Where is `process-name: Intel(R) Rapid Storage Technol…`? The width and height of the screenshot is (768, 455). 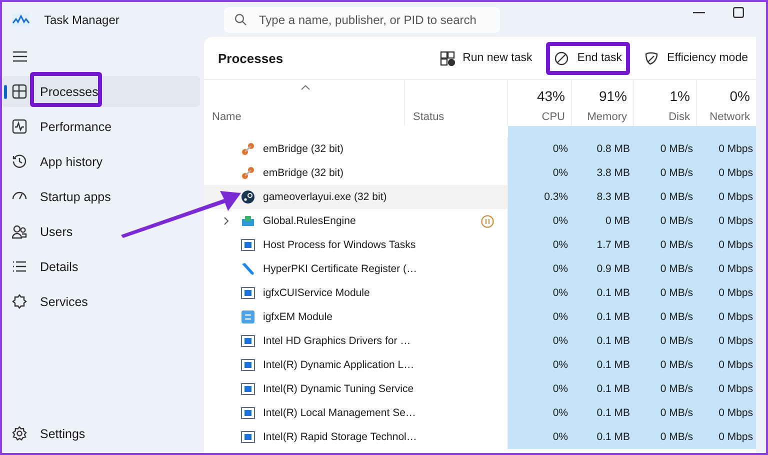 process-name: Intel(R) Rapid Storage Technol… is located at coordinates (340, 437).